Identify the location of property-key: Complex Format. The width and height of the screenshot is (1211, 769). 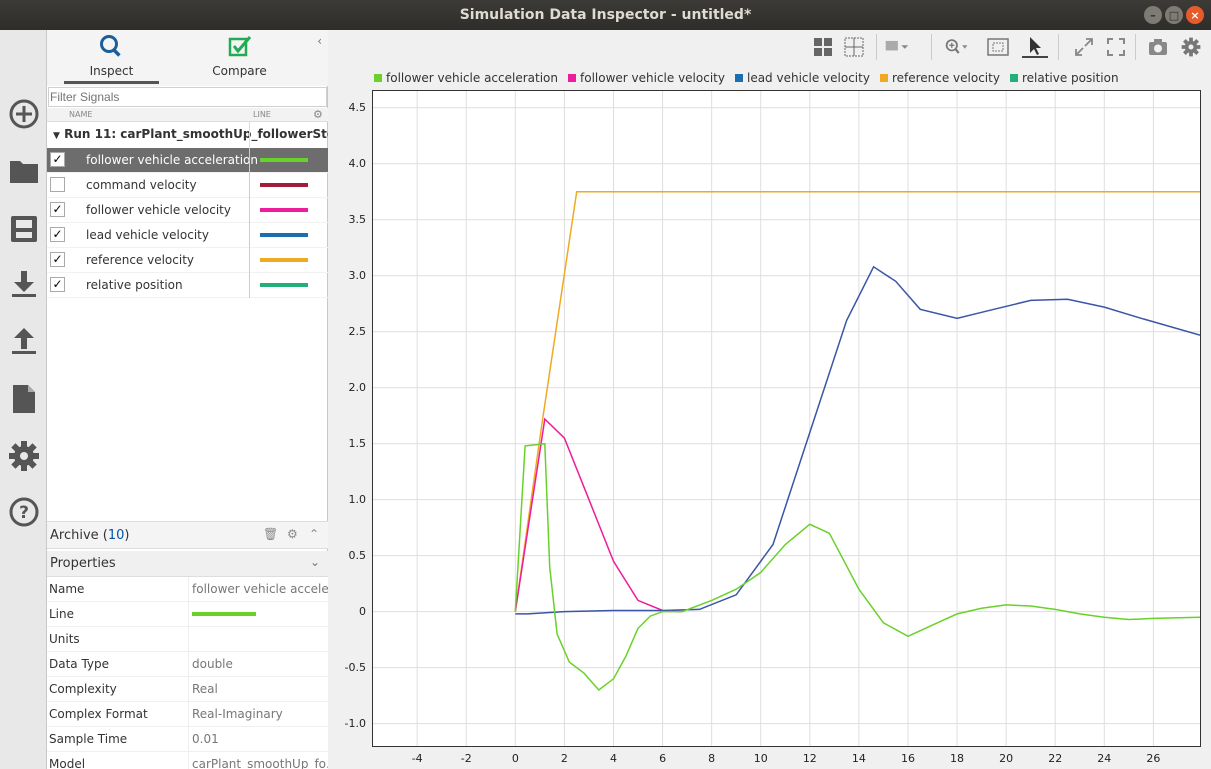
(98, 714).